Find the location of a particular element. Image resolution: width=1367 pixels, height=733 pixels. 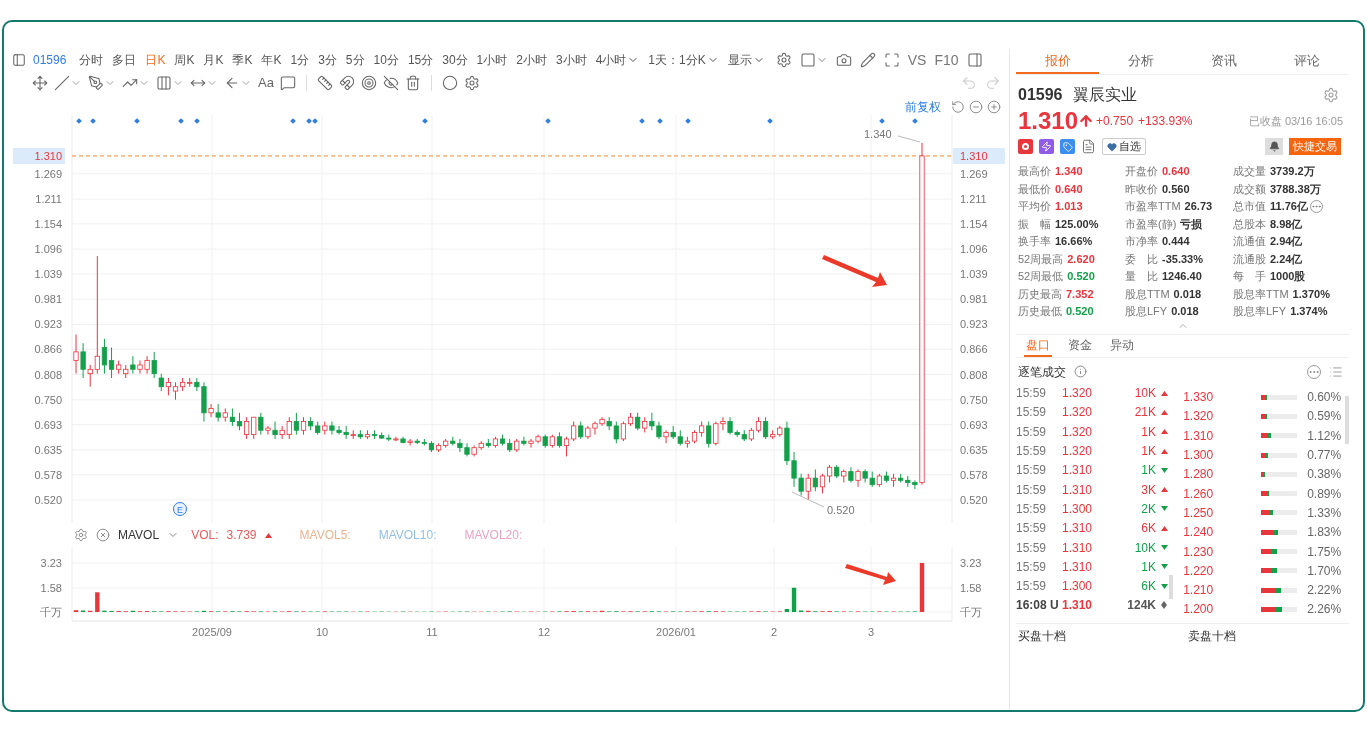

period-tab: 多日 is located at coordinates (124, 60).